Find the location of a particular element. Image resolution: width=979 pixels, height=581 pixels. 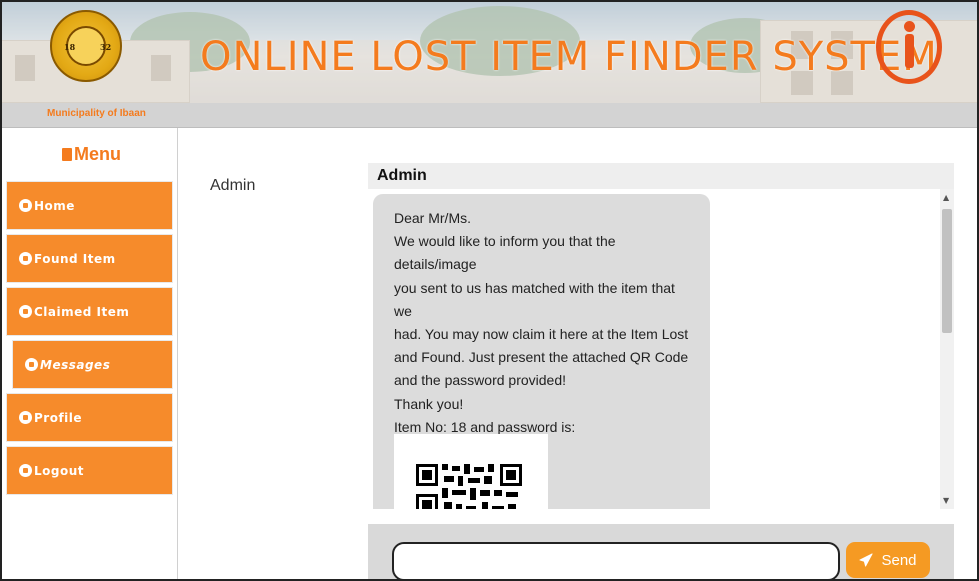

qr-code-icon is located at coordinates (469, 486).